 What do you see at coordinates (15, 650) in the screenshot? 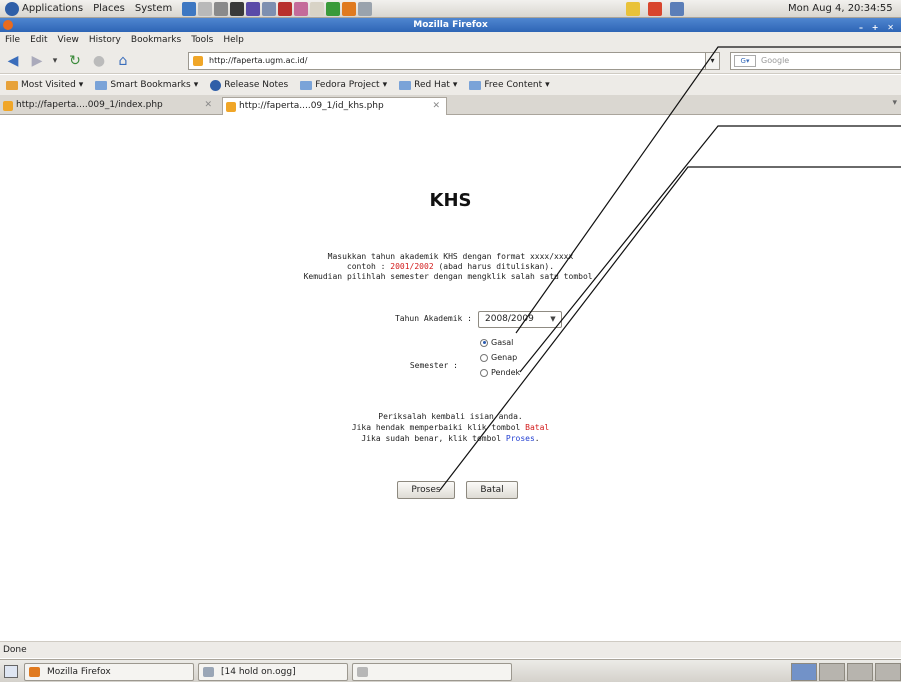
I see `status-text: Done` at bounding box center [15, 650].